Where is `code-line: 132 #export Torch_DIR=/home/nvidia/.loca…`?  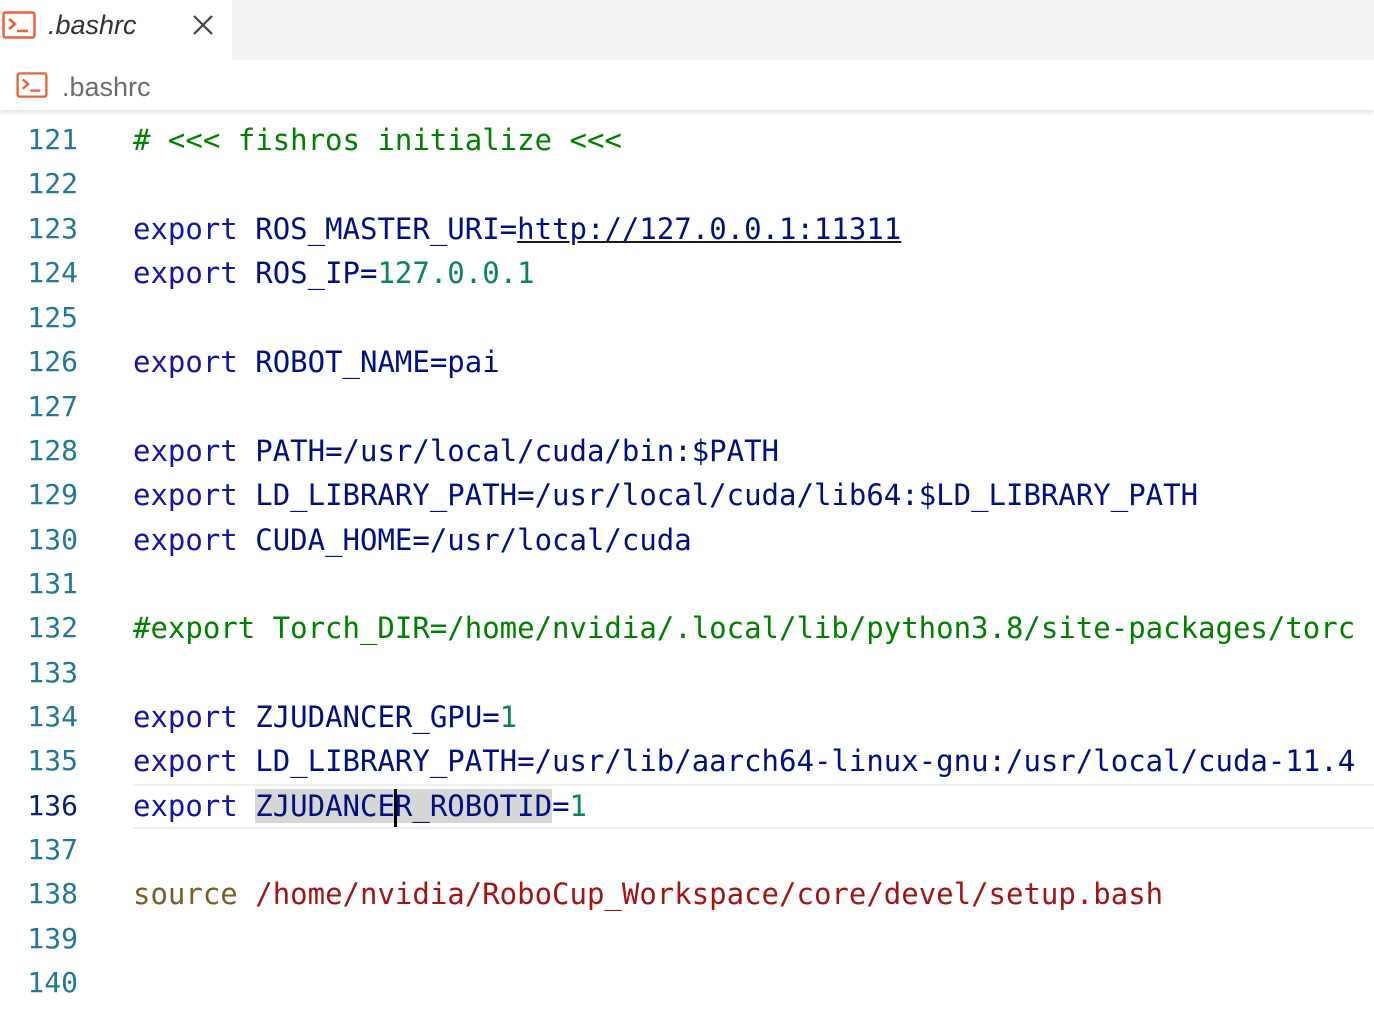 code-line: 132 #export Torch_DIR=/home/nvidia/.loca… is located at coordinates (687, 628).